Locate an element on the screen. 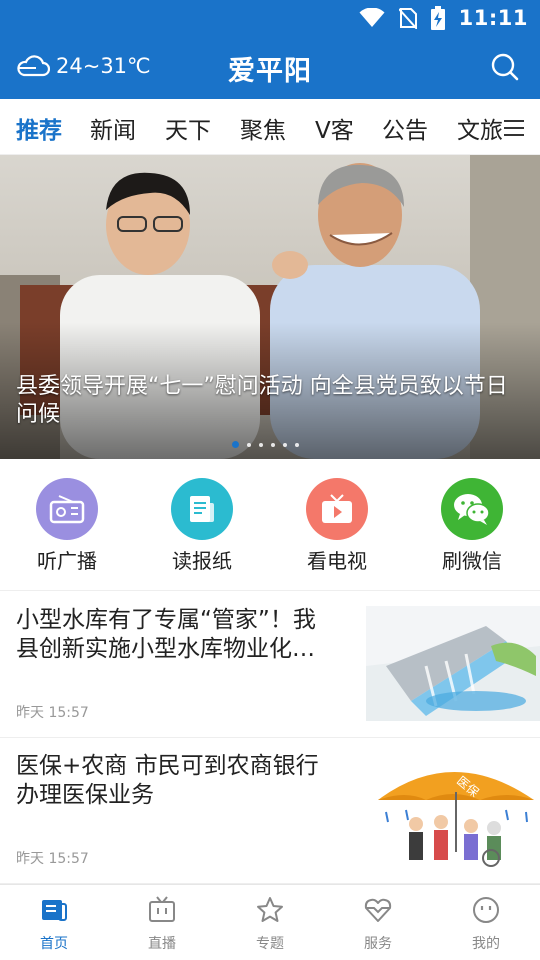 Image resolution: width=540 pixels, height=960 pixels. top-bar: 11:11 24~31℃ 爱平阳 is located at coordinates (270, 49).